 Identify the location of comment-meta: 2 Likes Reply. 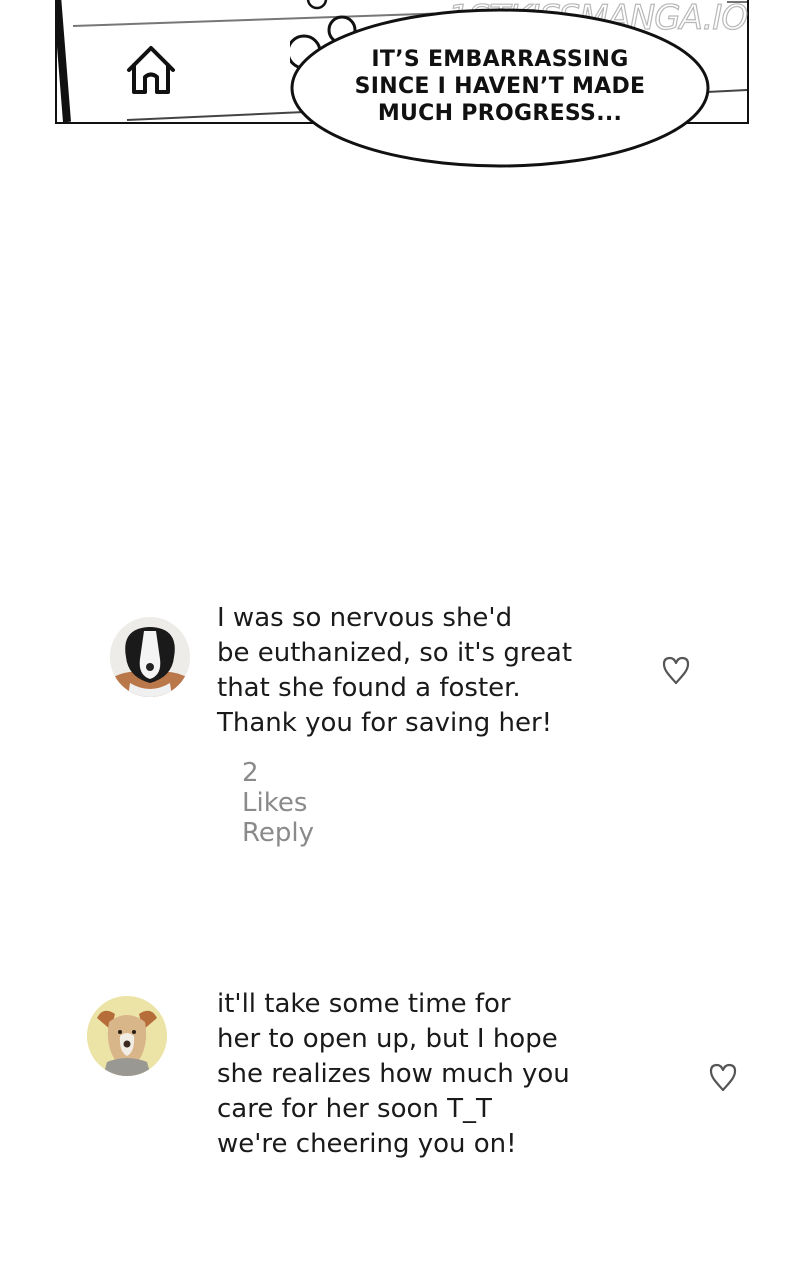
(278, 803).